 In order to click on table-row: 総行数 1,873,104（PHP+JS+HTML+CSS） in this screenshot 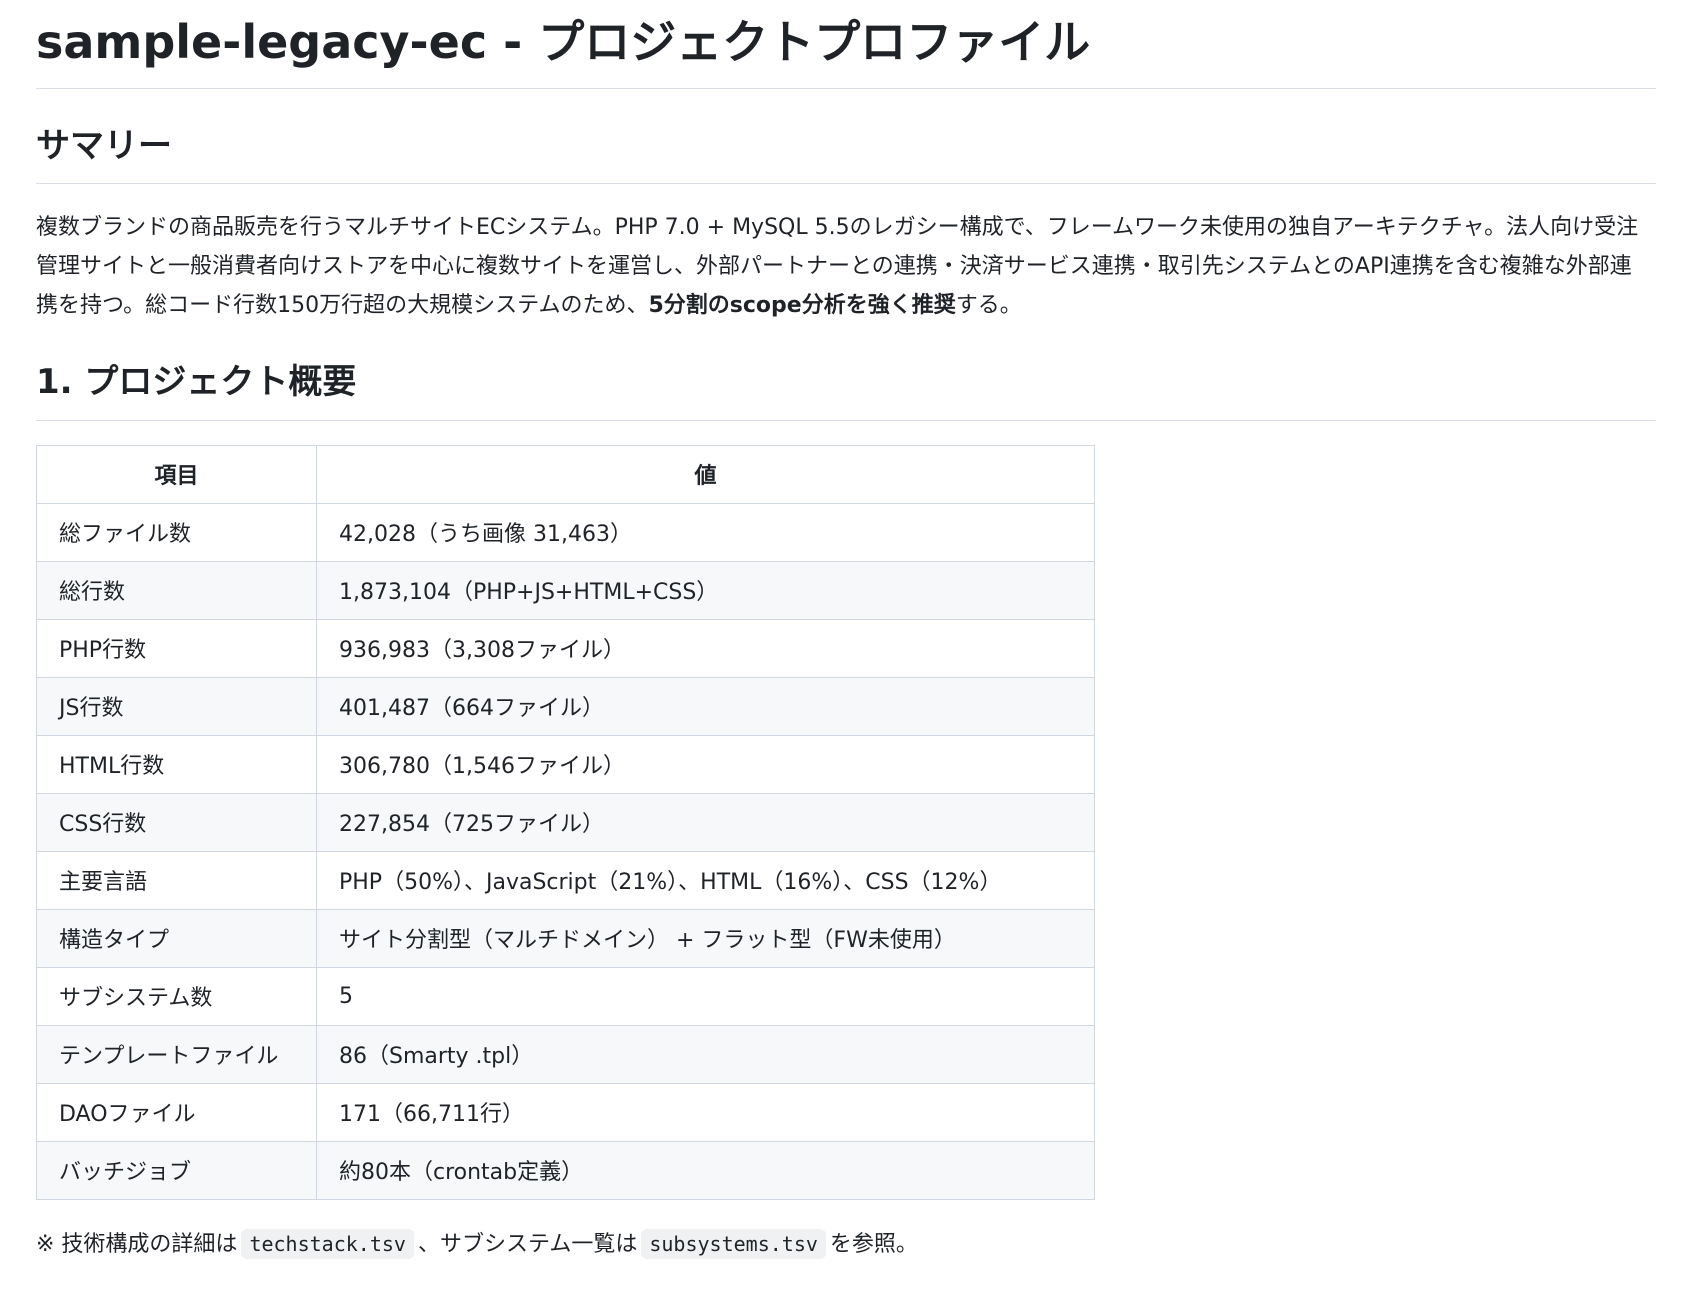, I will do `click(565, 590)`.